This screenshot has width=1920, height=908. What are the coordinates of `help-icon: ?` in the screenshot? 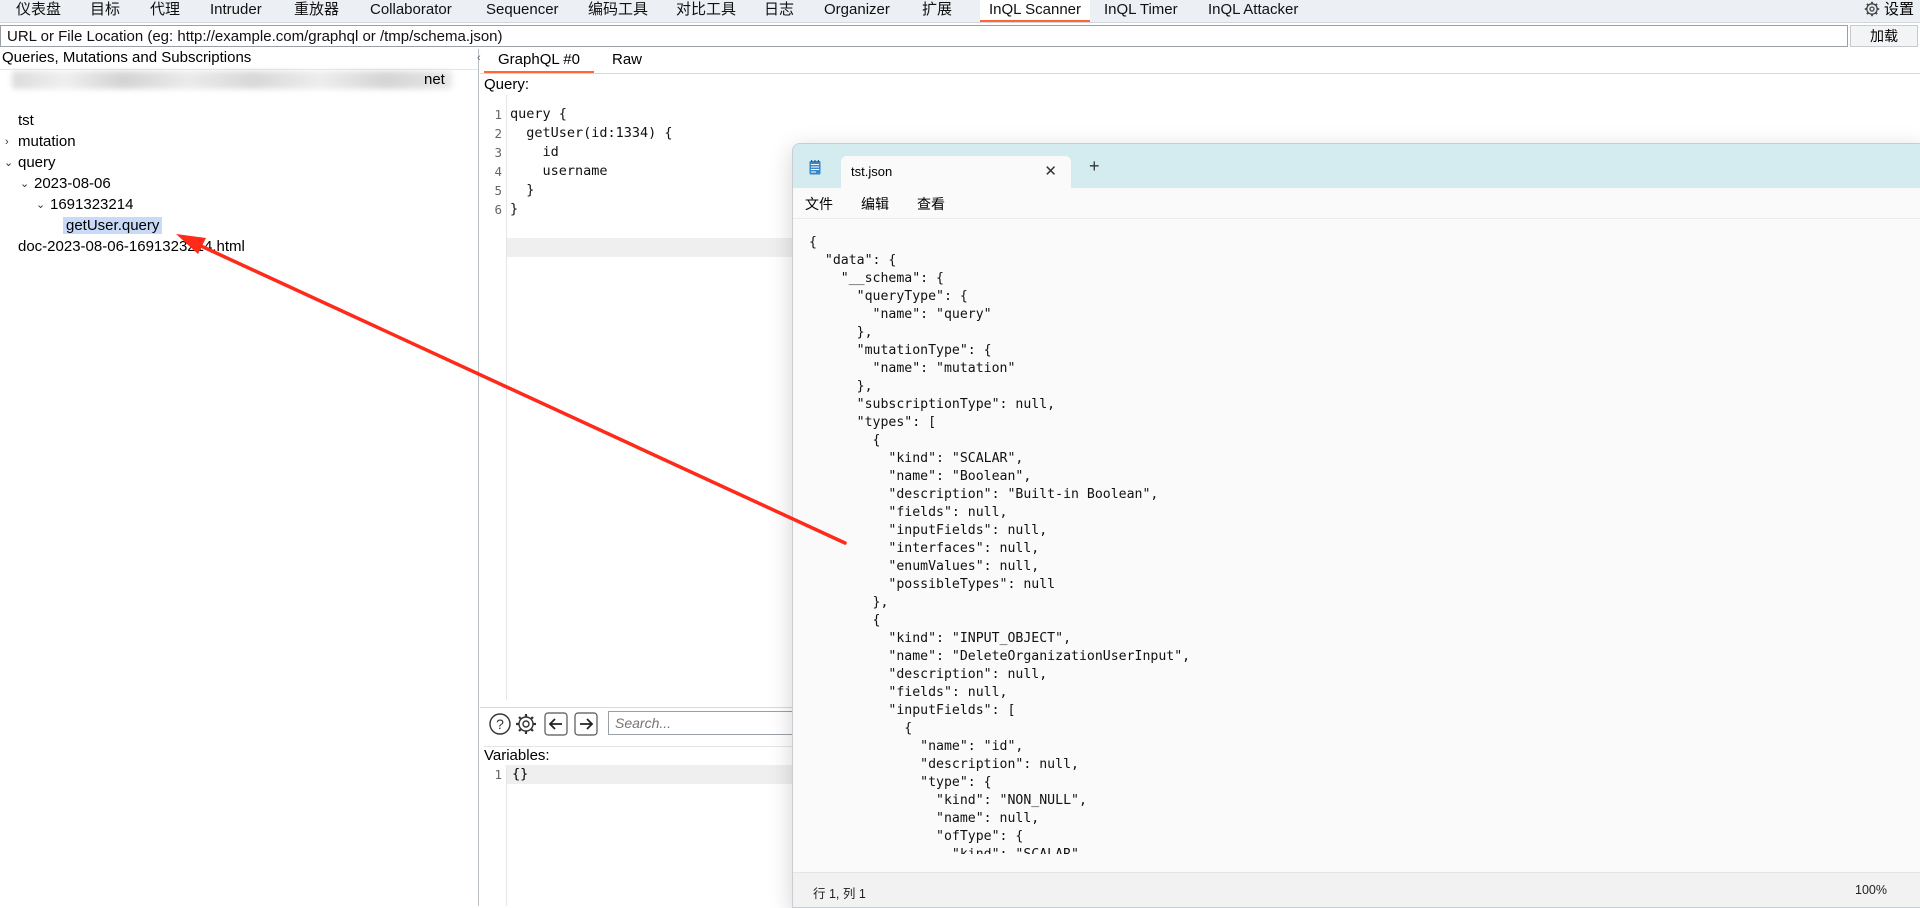 It's located at (500, 724).